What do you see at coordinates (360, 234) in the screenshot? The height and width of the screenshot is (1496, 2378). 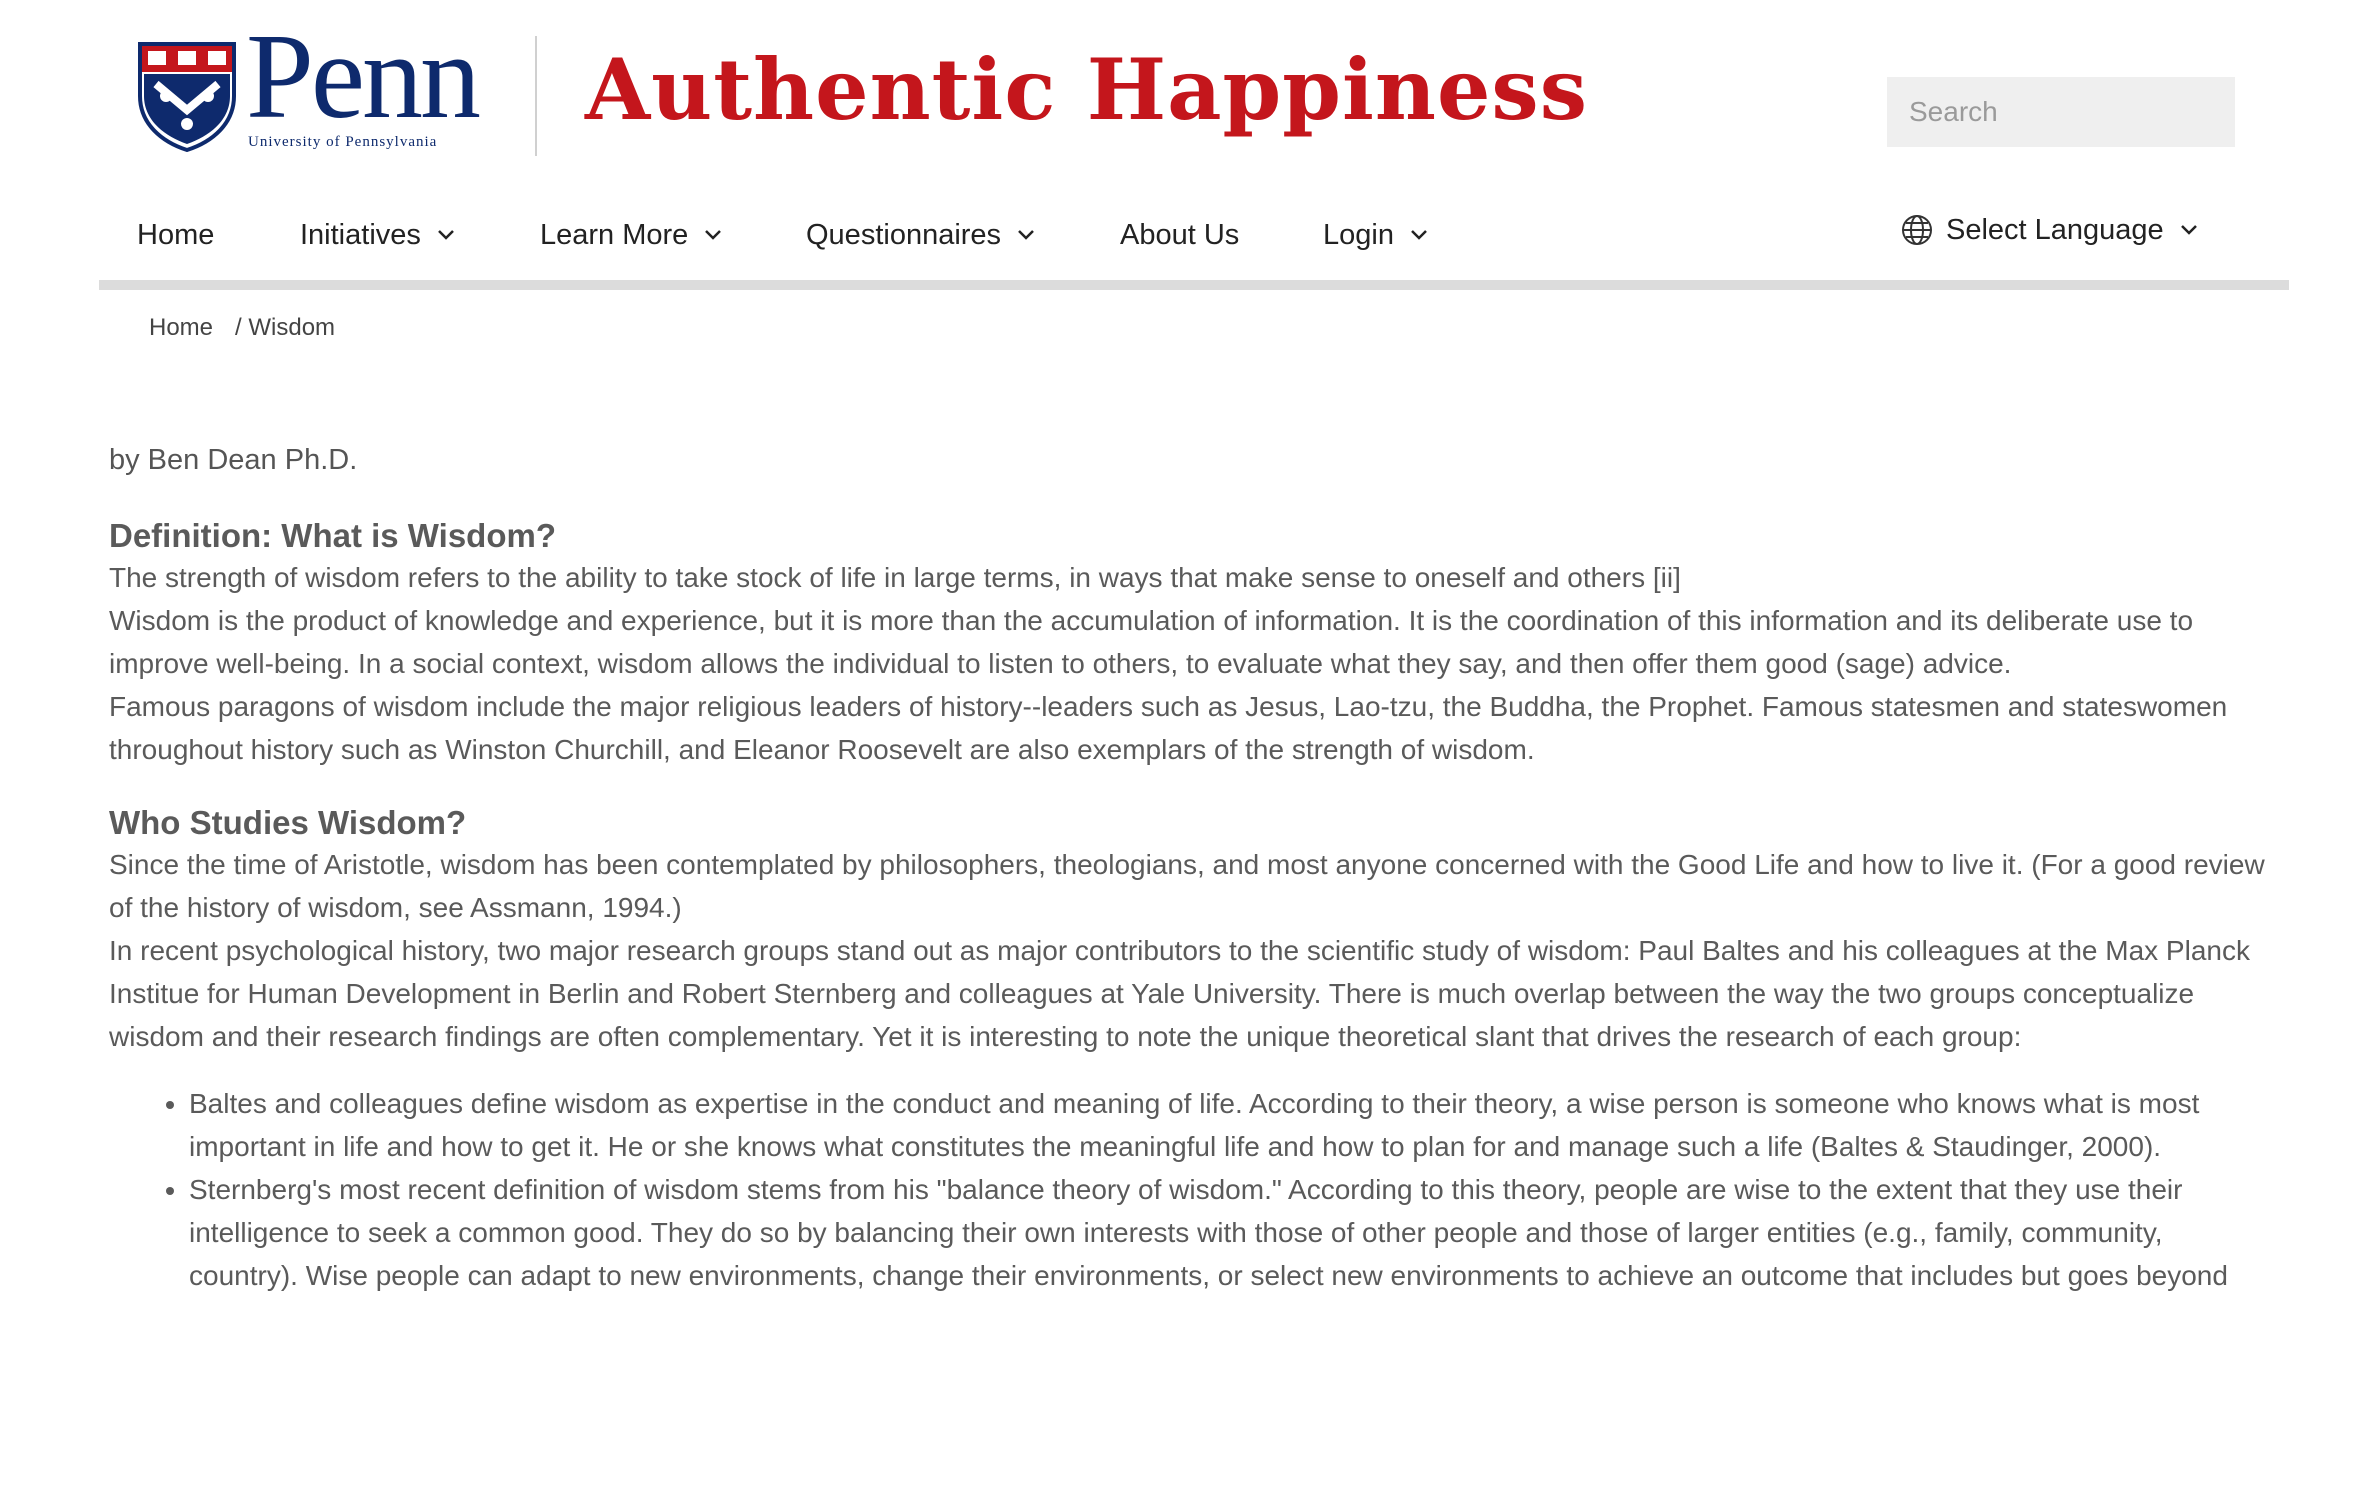 I see `nav-item-label: Initiatives` at bounding box center [360, 234].